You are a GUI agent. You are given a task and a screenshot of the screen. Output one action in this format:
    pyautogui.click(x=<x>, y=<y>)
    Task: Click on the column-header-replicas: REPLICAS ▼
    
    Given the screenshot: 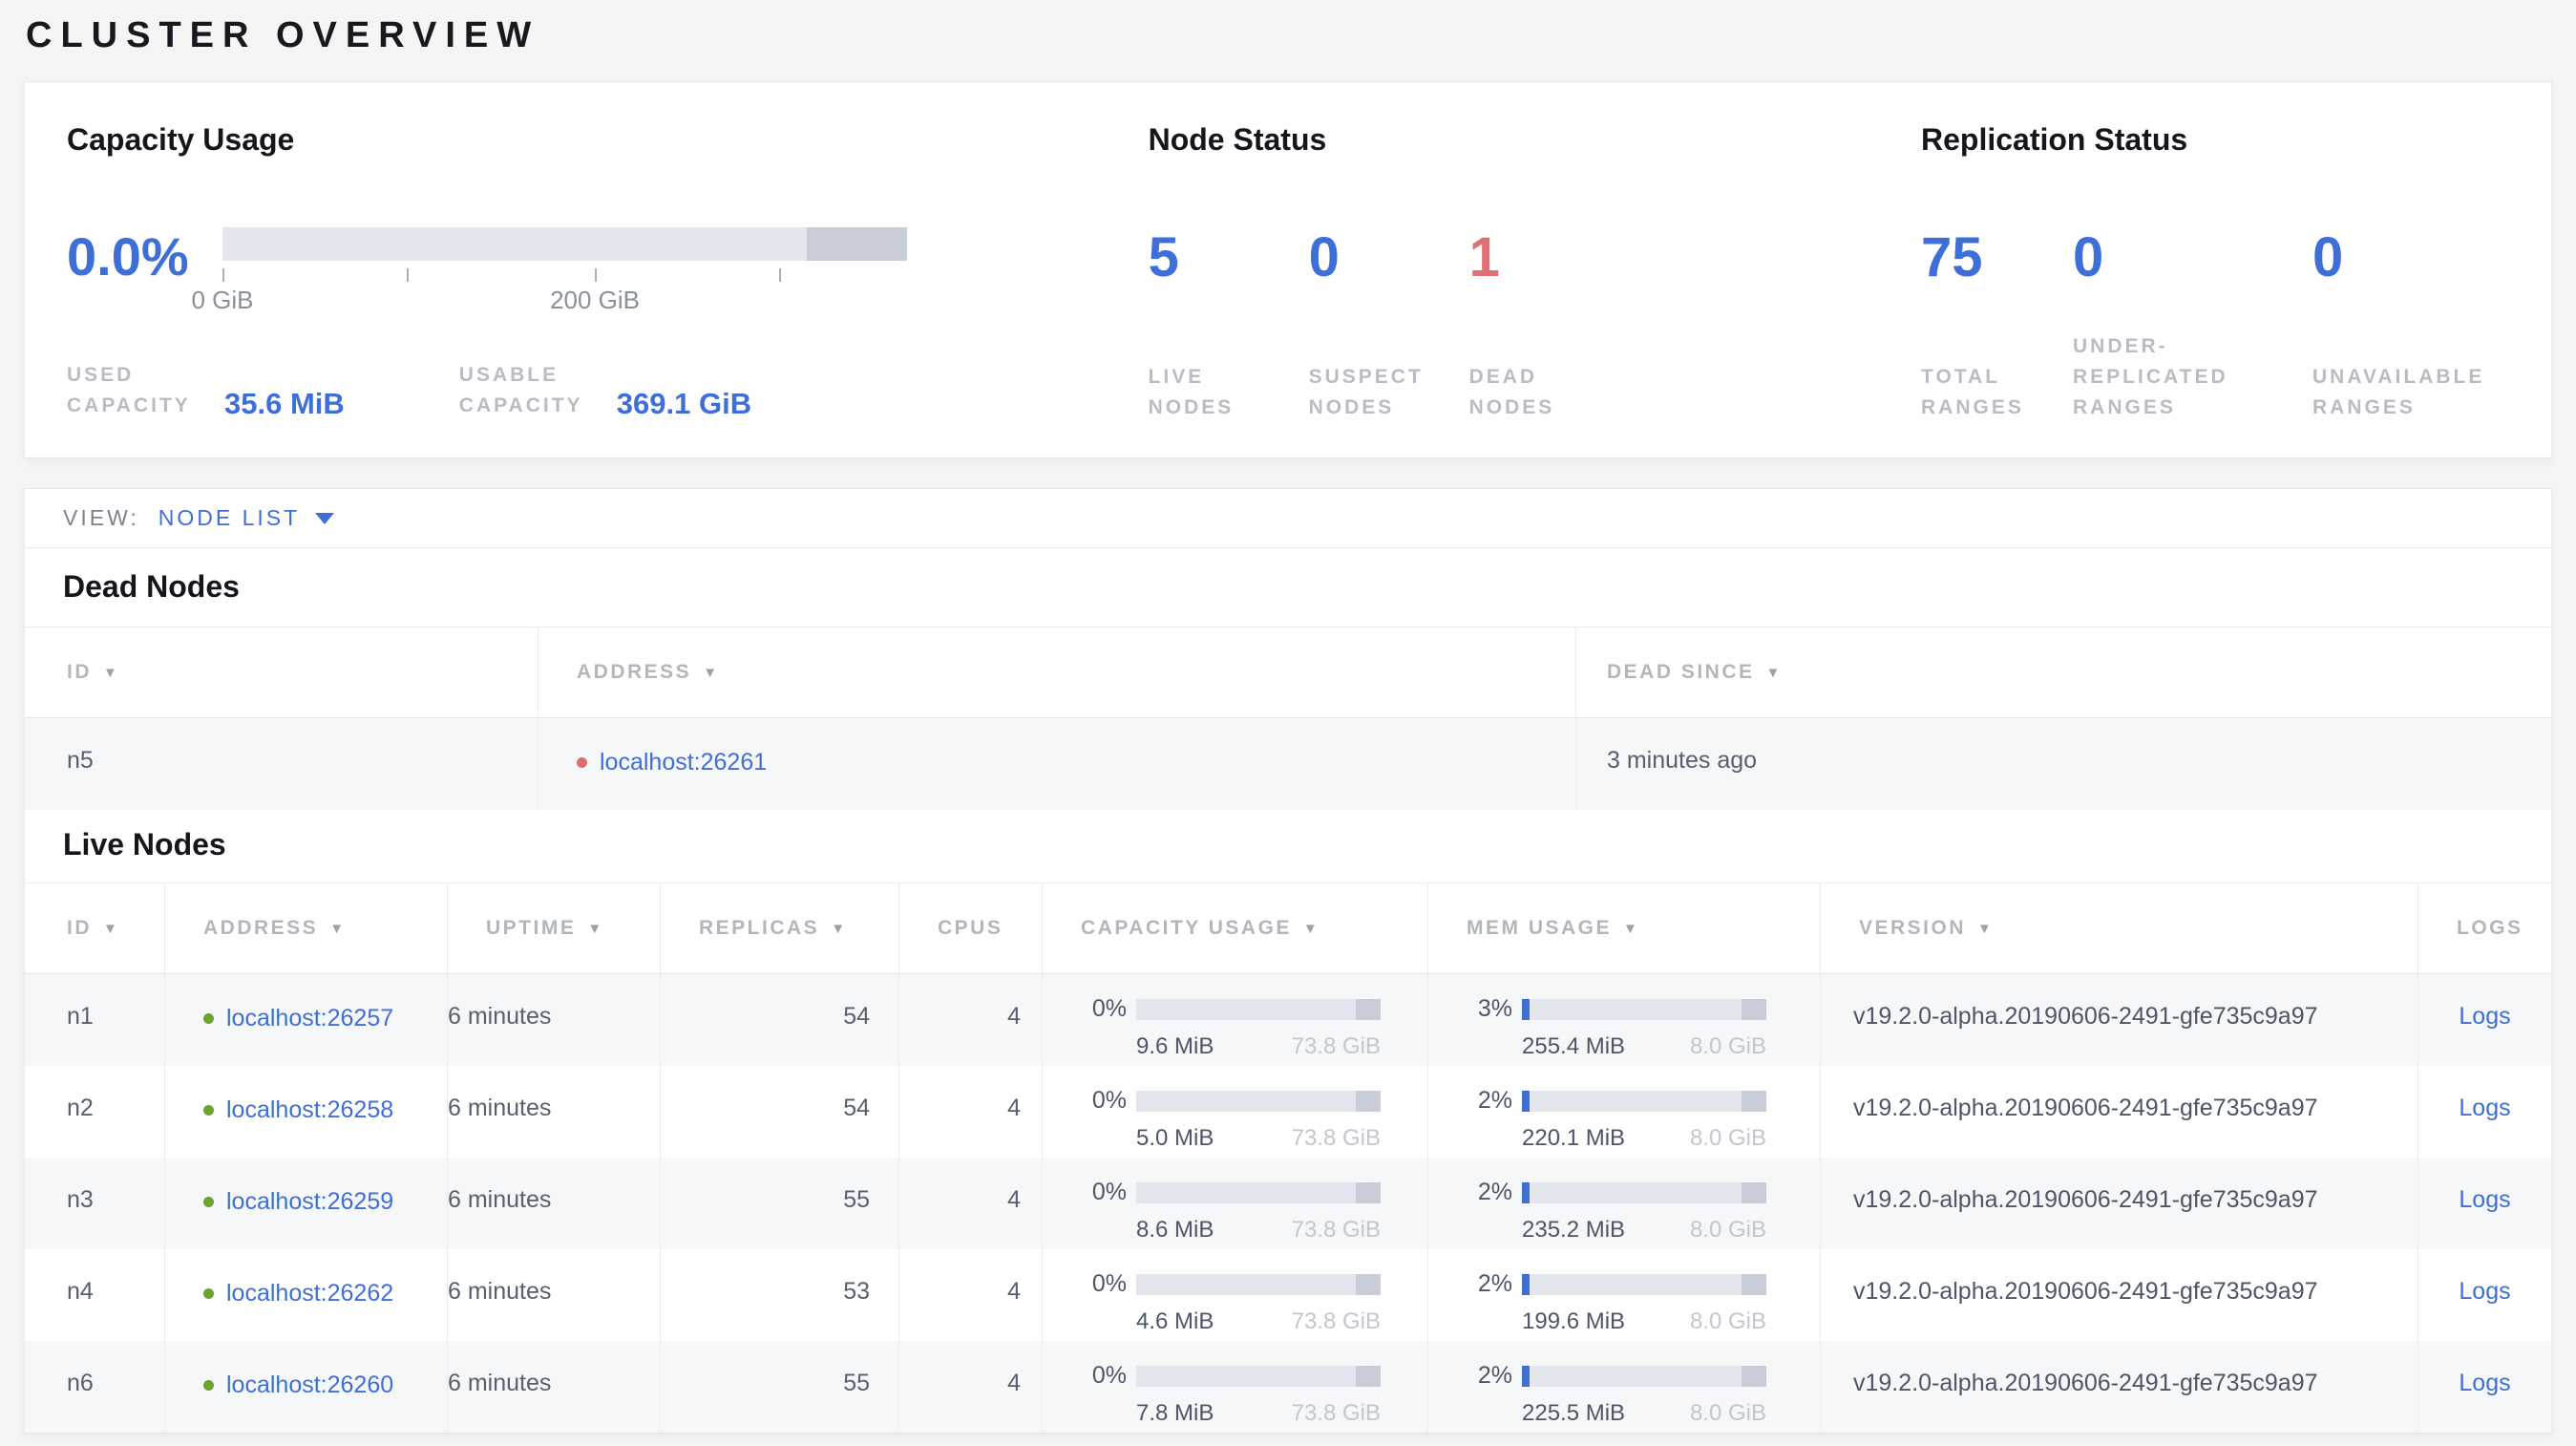 What is the action you would take?
    pyautogui.click(x=780, y=928)
    